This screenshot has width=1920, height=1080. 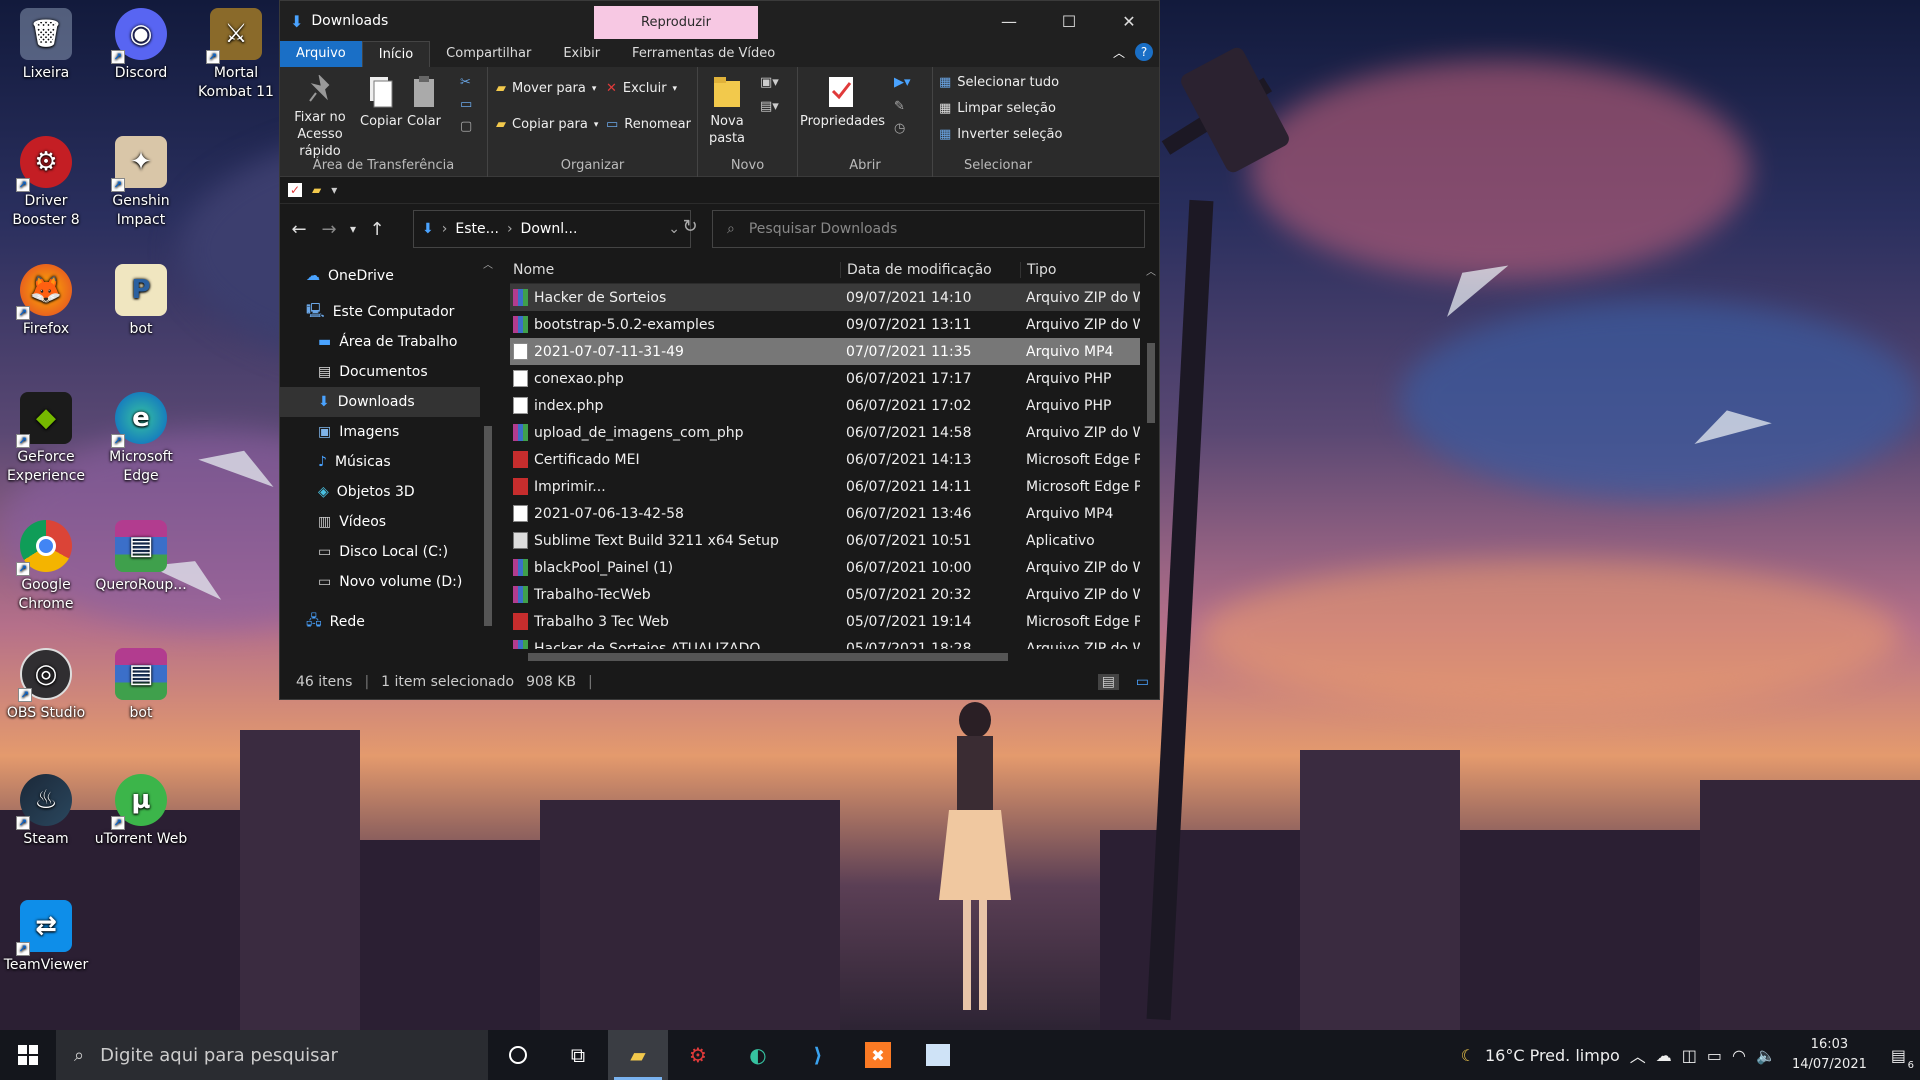 I want to click on battery-icon: ▭, so click(x=1714, y=1055).